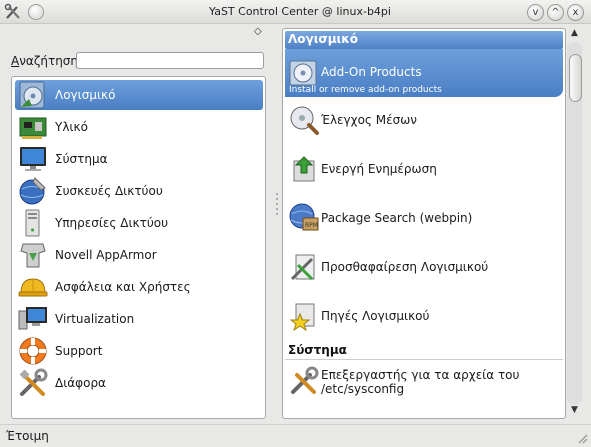 The width and height of the screenshot is (591, 447). I want to click on category-label: Υλικό, so click(71, 127).